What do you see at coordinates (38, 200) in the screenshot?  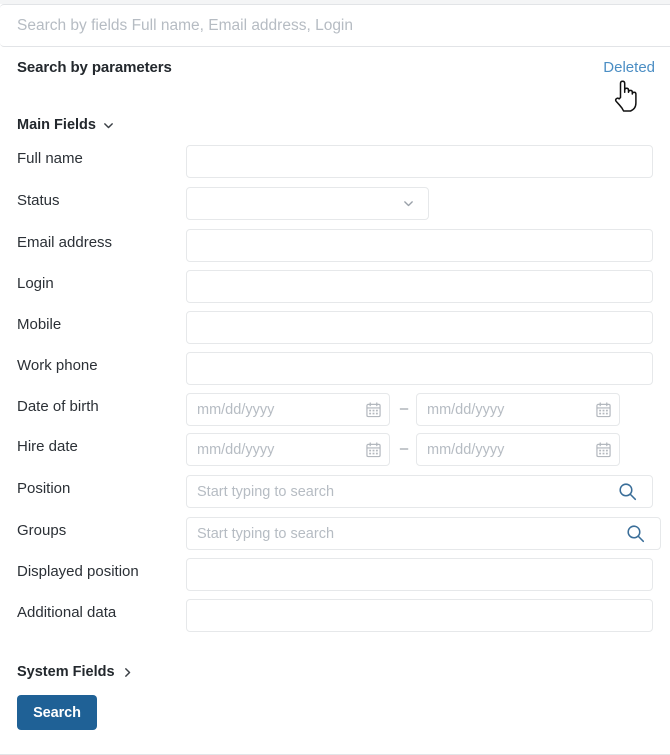 I see `label-status: Status` at bounding box center [38, 200].